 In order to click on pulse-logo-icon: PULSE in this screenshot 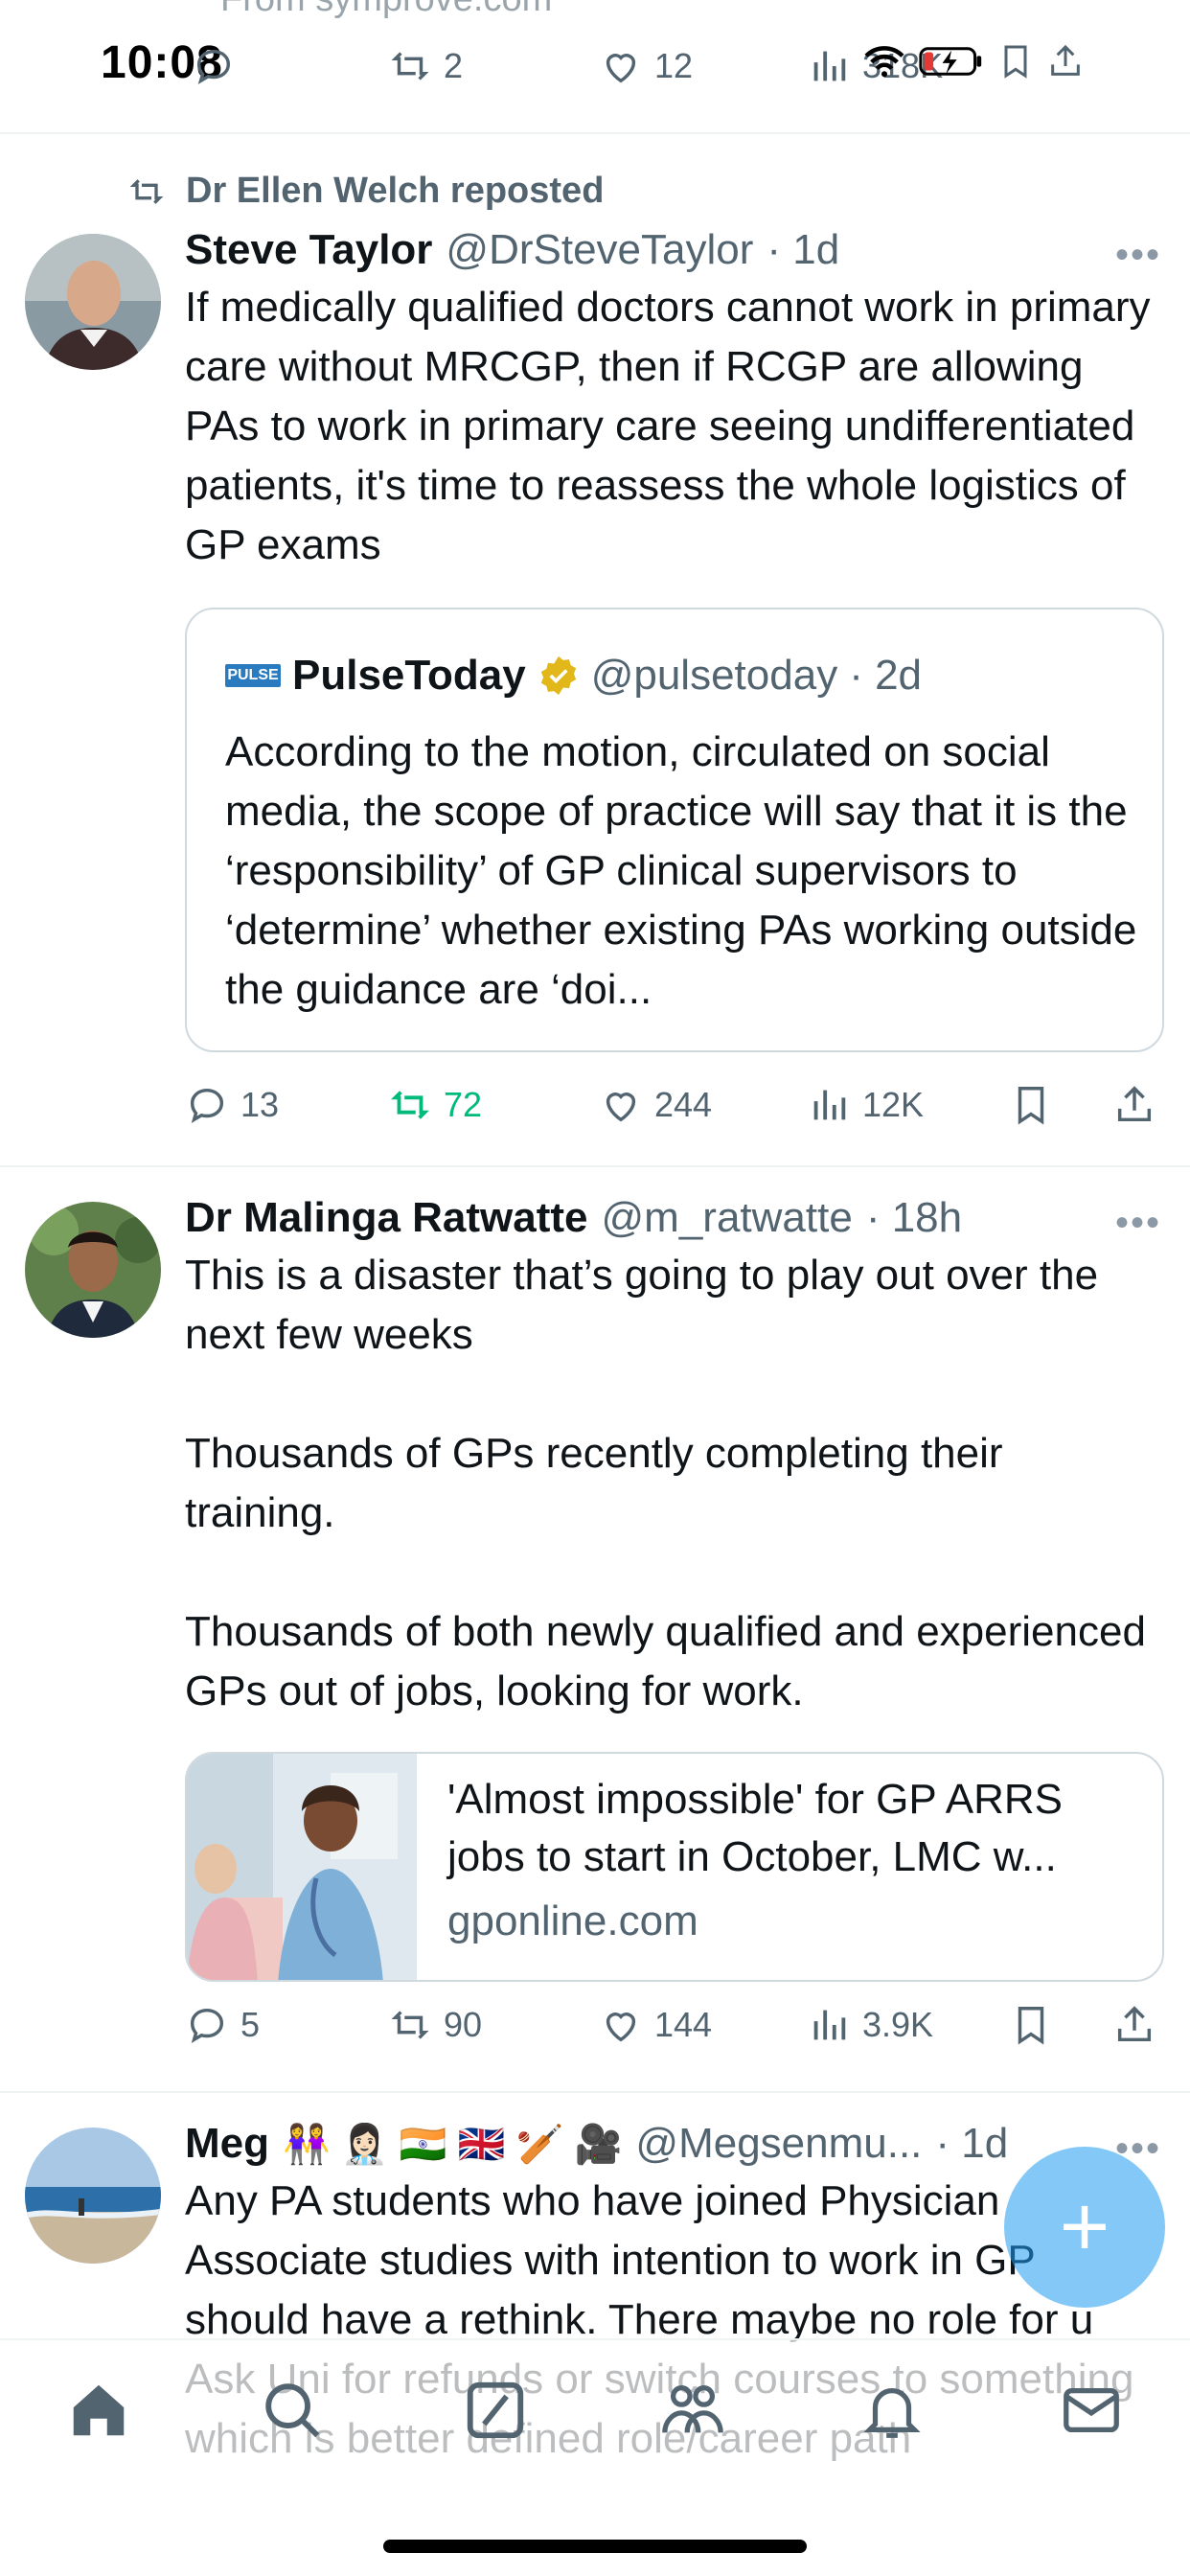, I will do `click(253, 675)`.